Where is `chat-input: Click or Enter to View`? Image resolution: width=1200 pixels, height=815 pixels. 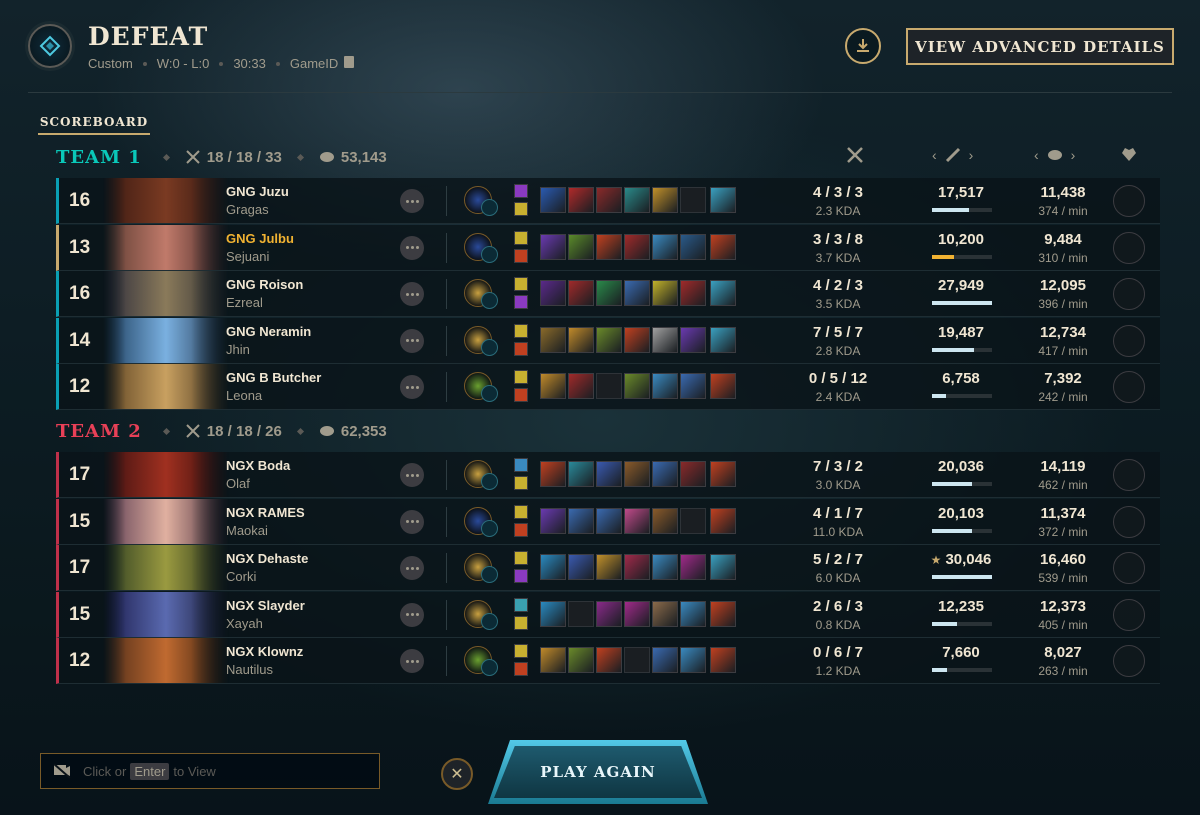
chat-input: Click or Enter to View is located at coordinates (210, 771).